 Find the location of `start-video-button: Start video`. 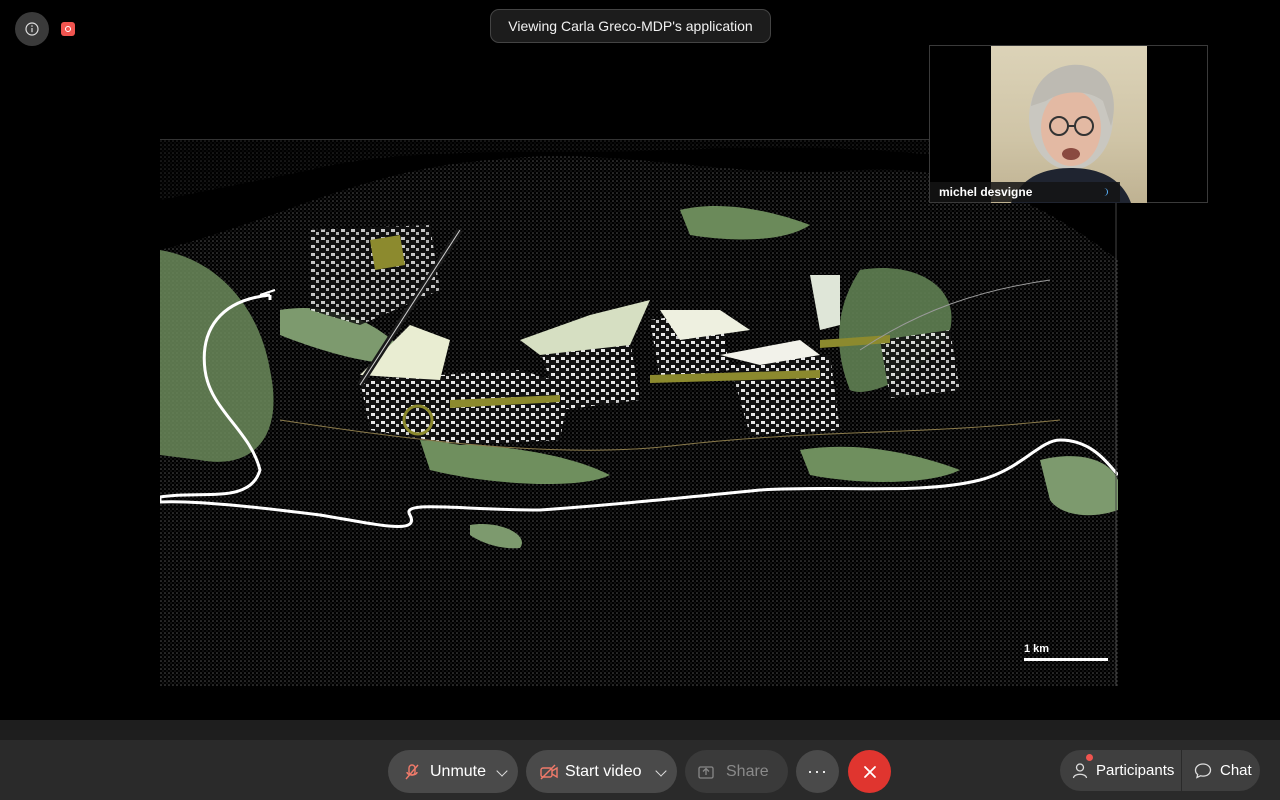

start-video-button: Start video is located at coordinates (601, 771).